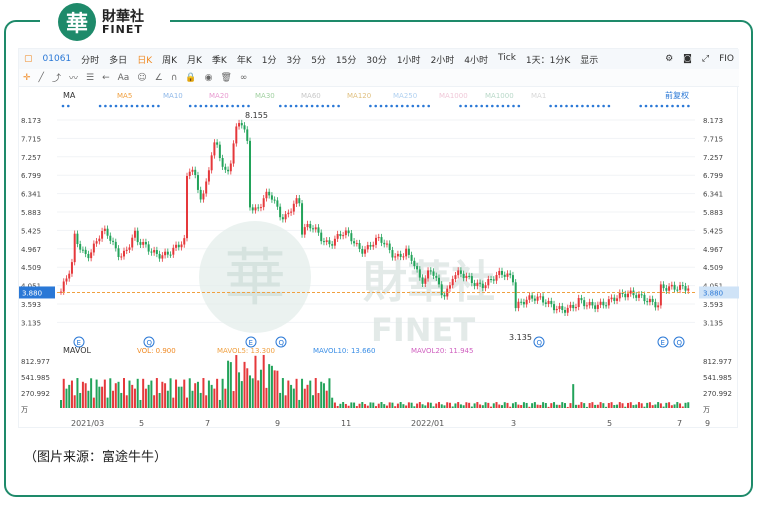  What do you see at coordinates (589, 59) in the screenshot?
I see `period-tab: 显示` at bounding box center [589, 59].